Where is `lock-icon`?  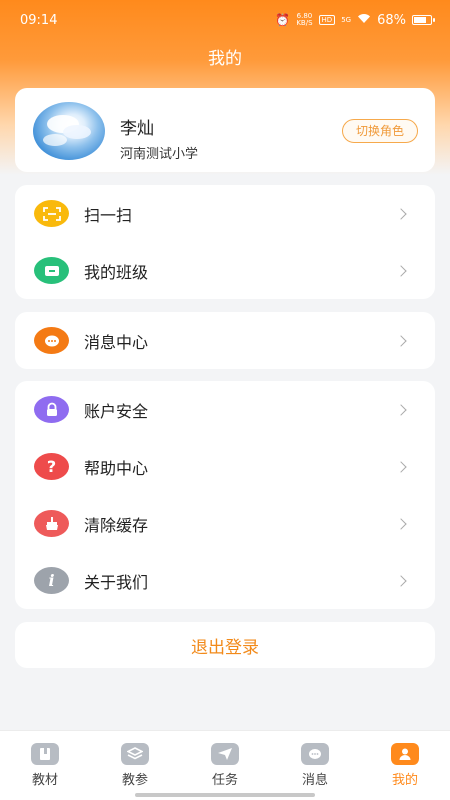 lock-icon is located at coordinates (51, 409).